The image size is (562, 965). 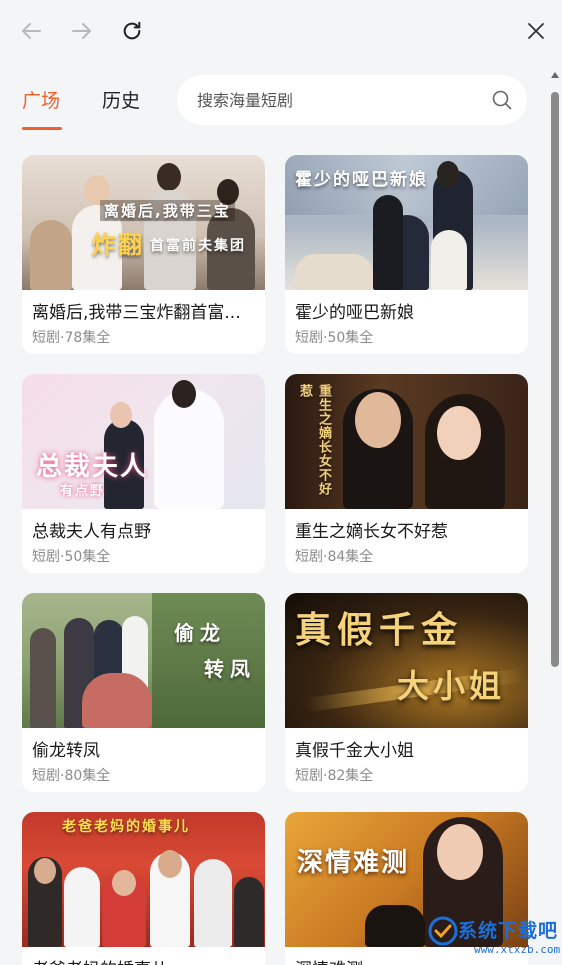 What do you see at coordinates (334, 557) in the screenshot?
I see `drama-meta: 短剧·84集全` at bounding box center [334, 557].